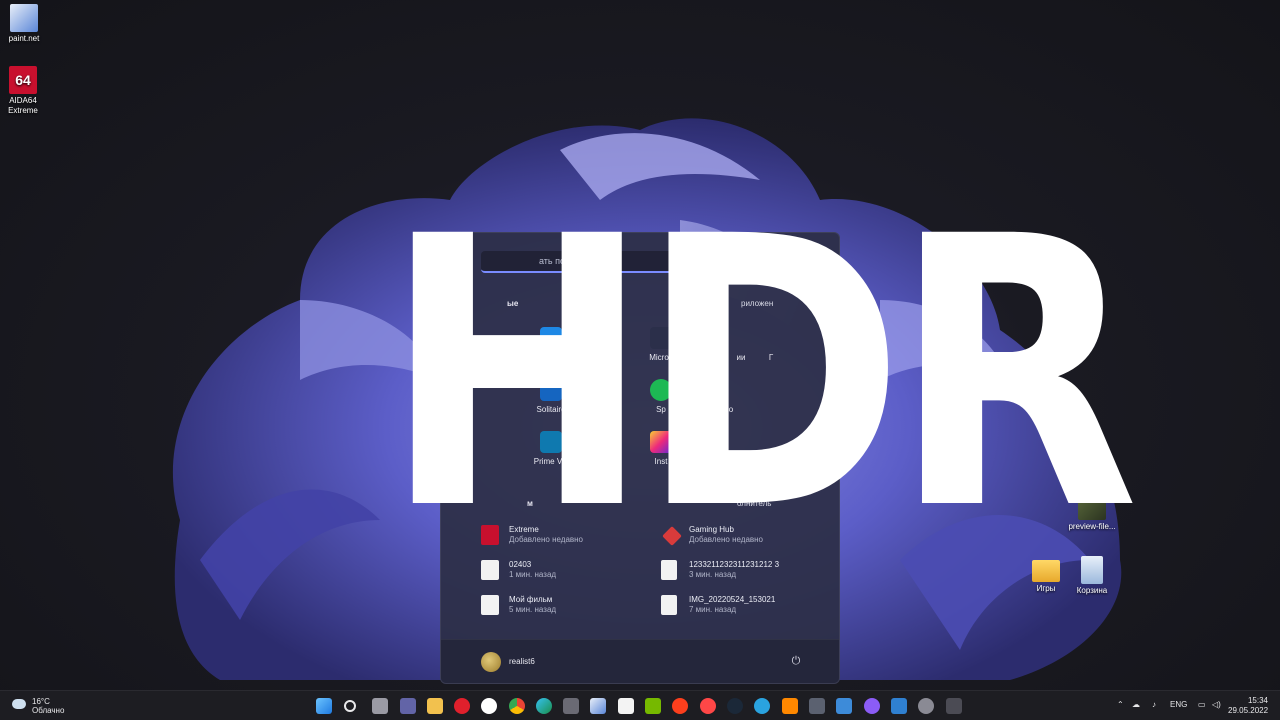 The height and width of the screenshot is (720, 1280). I want to click on chevron-up-icon: ⌃, so click(1120, 704).